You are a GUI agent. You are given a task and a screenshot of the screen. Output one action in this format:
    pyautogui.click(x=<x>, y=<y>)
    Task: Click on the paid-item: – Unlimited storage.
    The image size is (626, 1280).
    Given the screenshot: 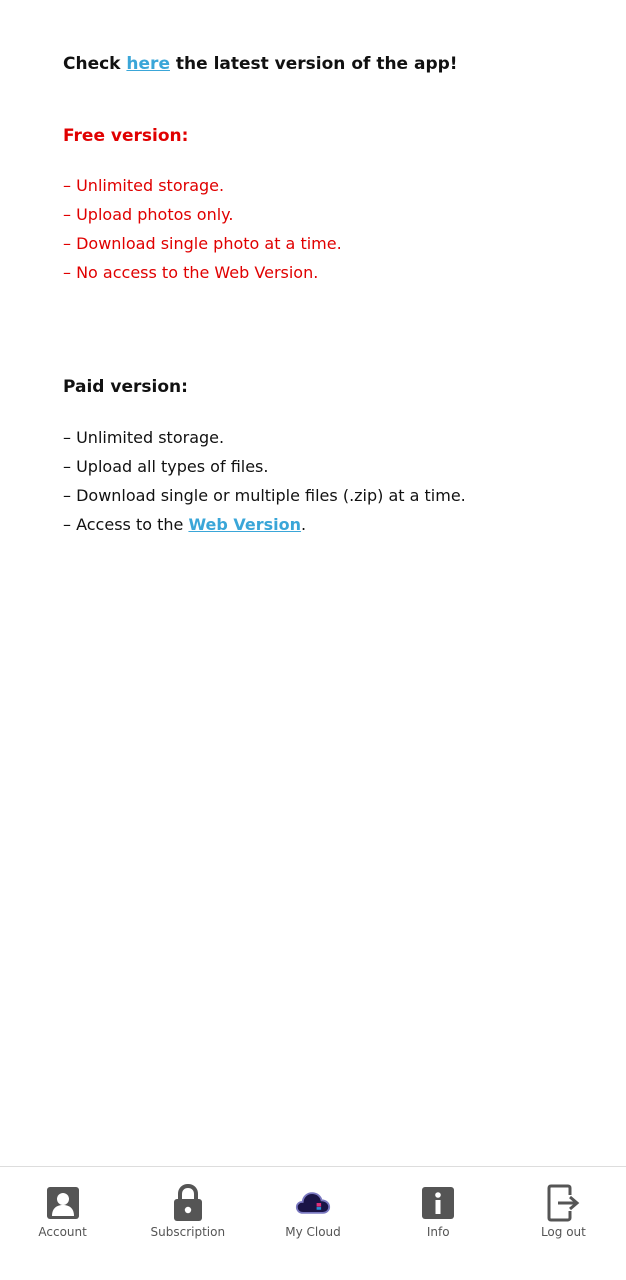 What is the action you would take?
    pyautogui.click(x=144, y=437)
    